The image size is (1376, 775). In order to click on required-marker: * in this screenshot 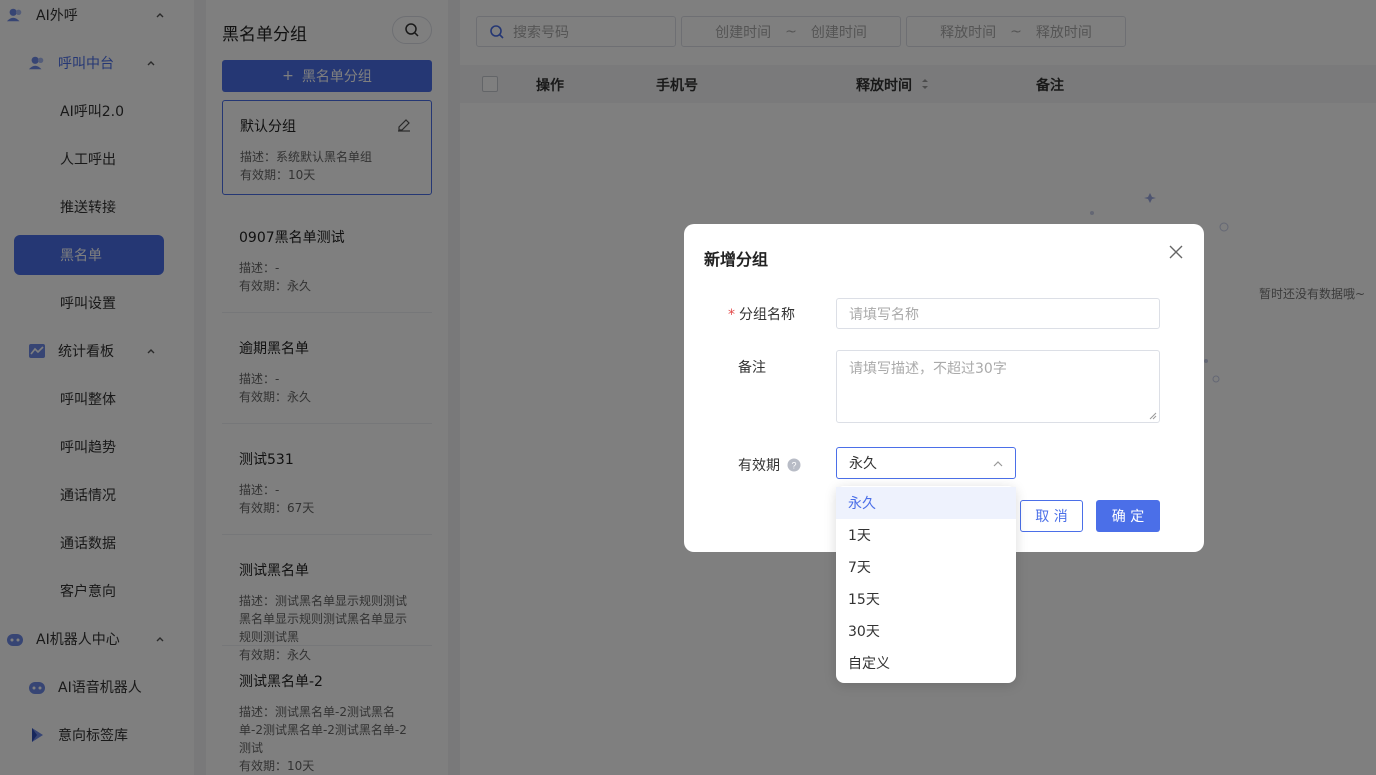, I will do `click(731, 315)`.